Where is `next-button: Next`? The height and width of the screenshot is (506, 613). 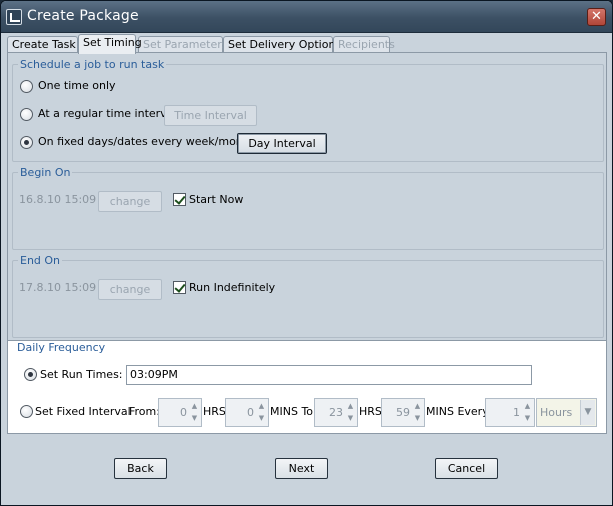 next-button: Next is located at coordinates (301, 468).